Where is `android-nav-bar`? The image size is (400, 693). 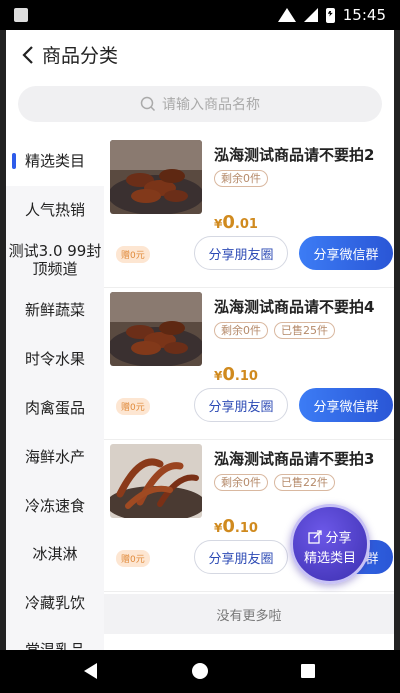 android-nav-bar is located at coordinates (200, 671).